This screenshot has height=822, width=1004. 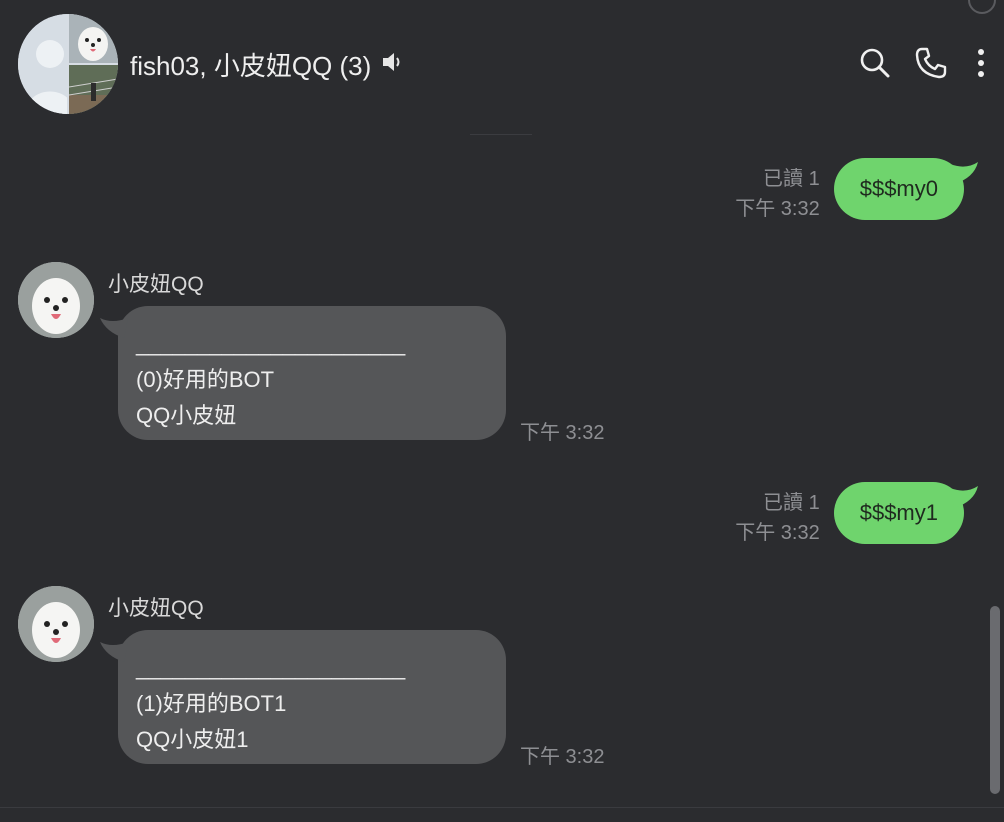 What do you see at coordinates (931, 63) in the screenshot?
I see `phone-icon` at bounding box center [931, 63].